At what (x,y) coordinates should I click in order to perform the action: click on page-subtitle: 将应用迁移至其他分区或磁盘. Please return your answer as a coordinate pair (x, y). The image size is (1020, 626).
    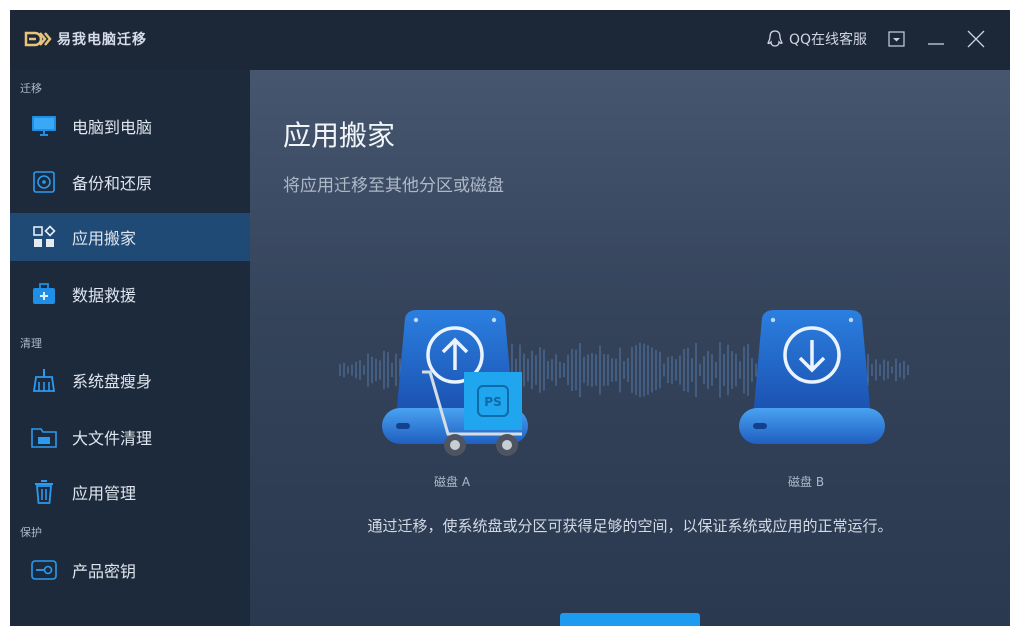
    Looking at the image, I should click on (393, 186).